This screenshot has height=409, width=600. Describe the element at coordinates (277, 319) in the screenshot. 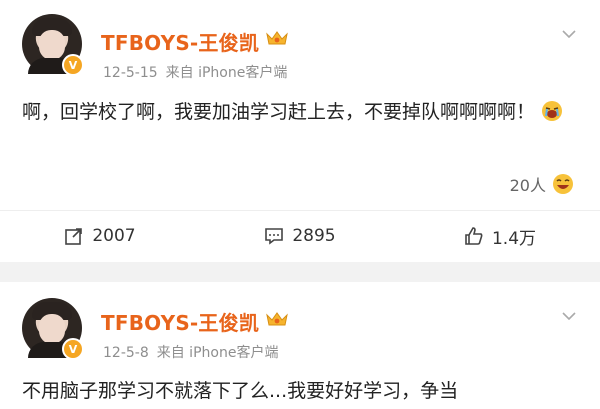

I see `crown-icon` at that location.